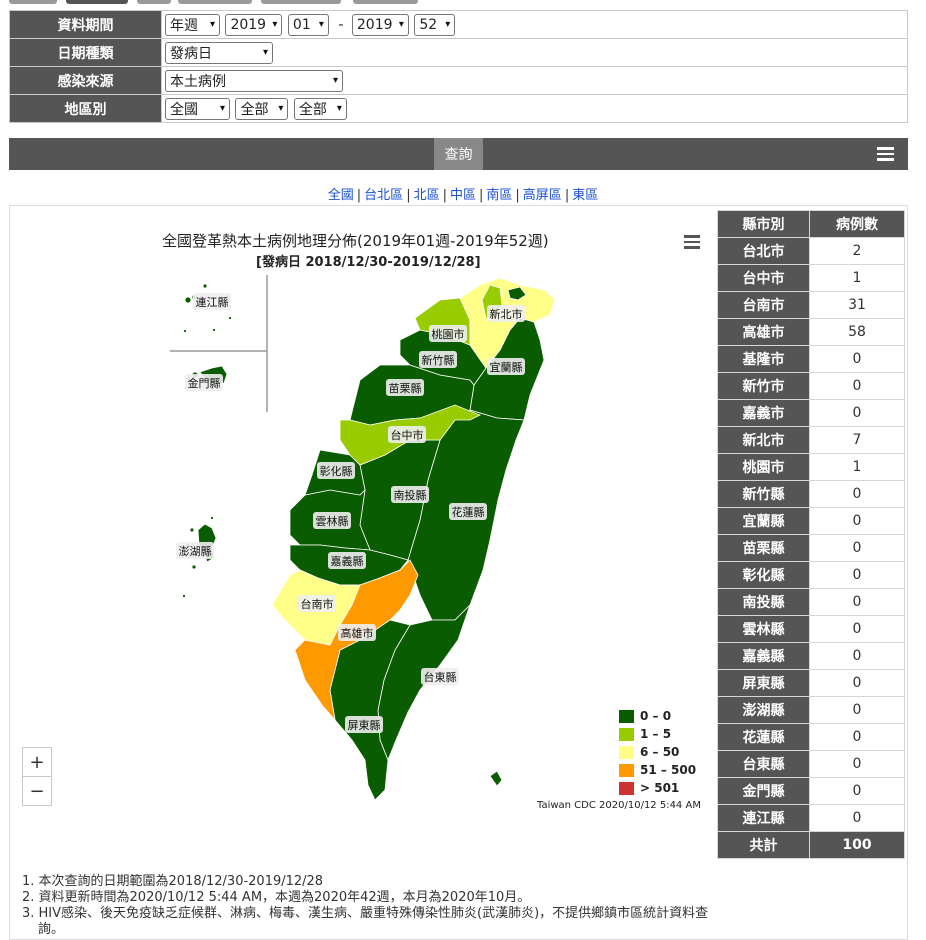  What do you see at coordinates (763, 467) in the screenshot?
I see `county-name: 桃園市` at bounding box center [763, 467].